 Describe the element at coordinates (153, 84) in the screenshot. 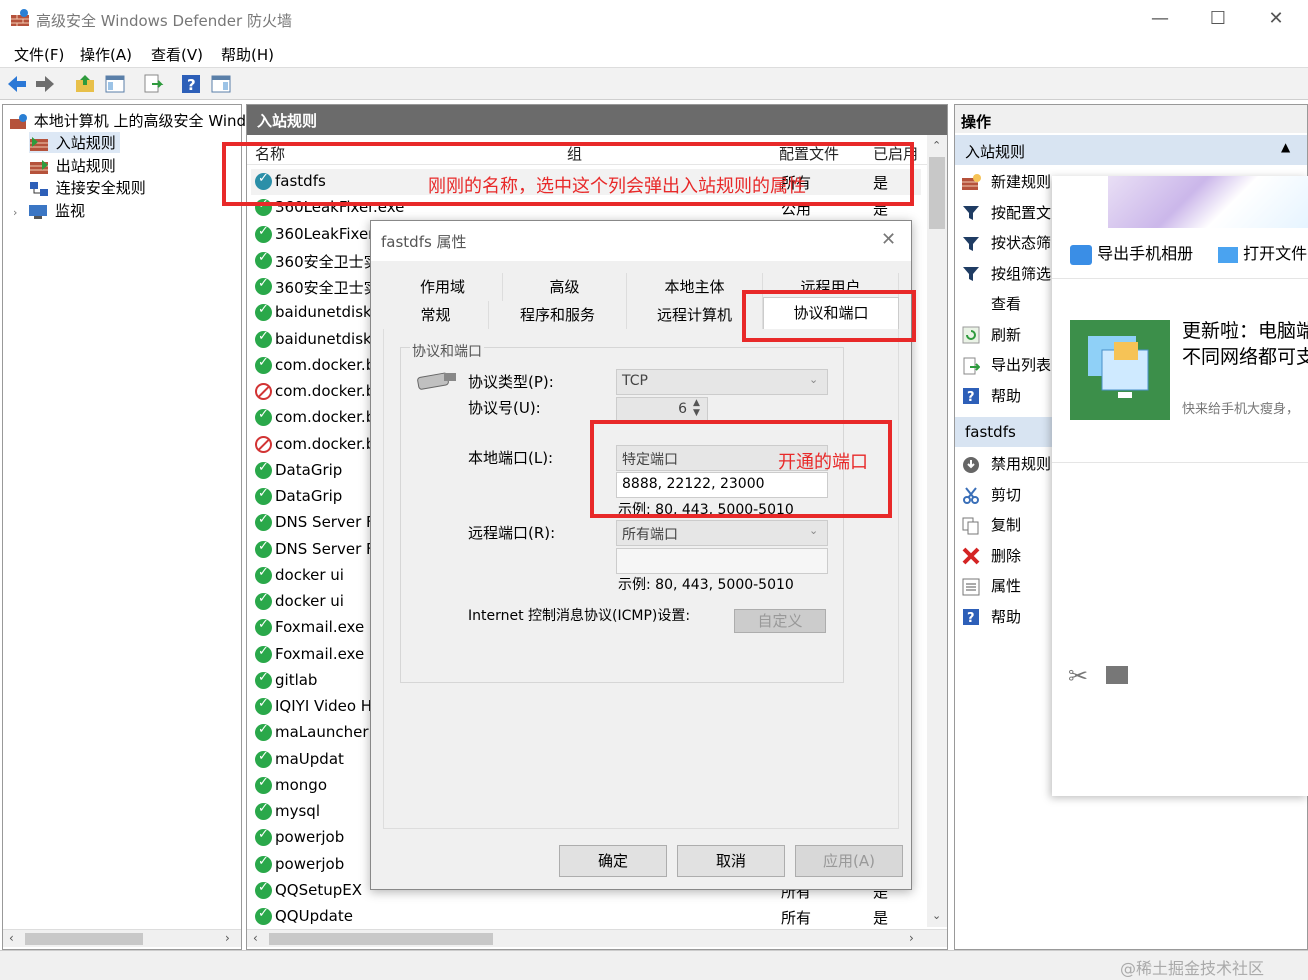

I see `export-icon` at that location.